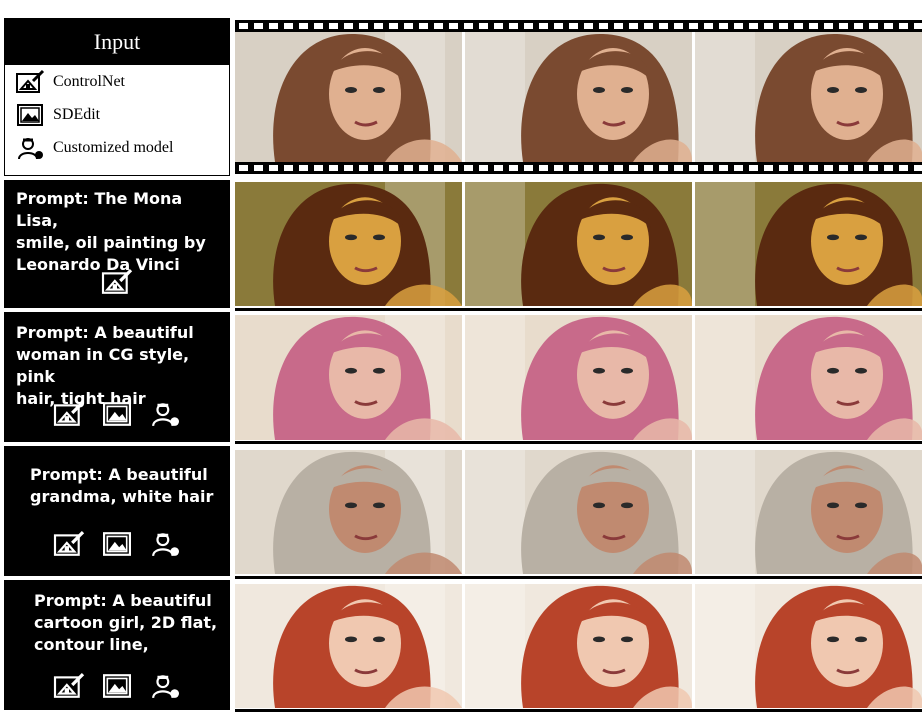 The height and width of the screenshot is (726, 922). I want to click on input-title: Input, so click(117, 42).